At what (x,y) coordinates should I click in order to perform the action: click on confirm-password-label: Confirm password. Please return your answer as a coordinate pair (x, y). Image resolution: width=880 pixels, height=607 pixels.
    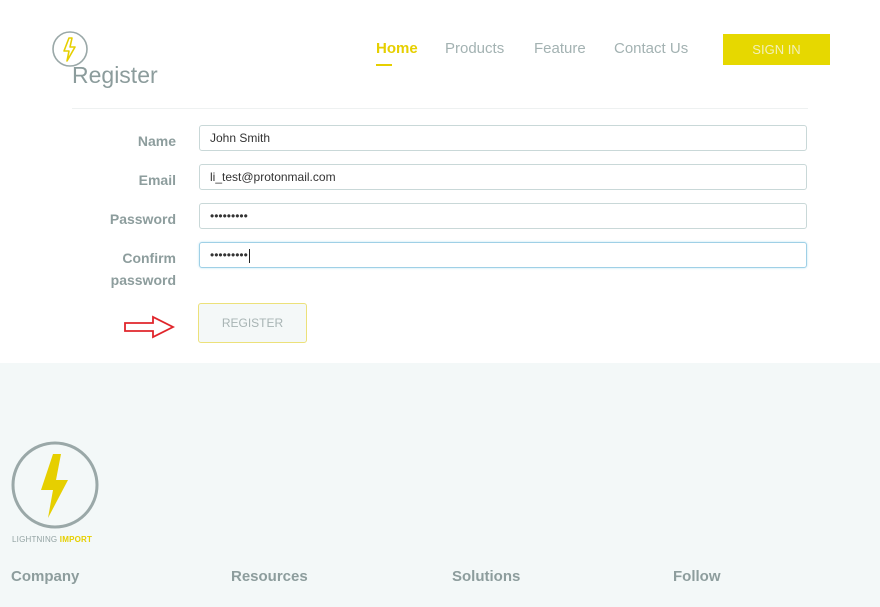
    Looking at the image, I should click on (106, 269).